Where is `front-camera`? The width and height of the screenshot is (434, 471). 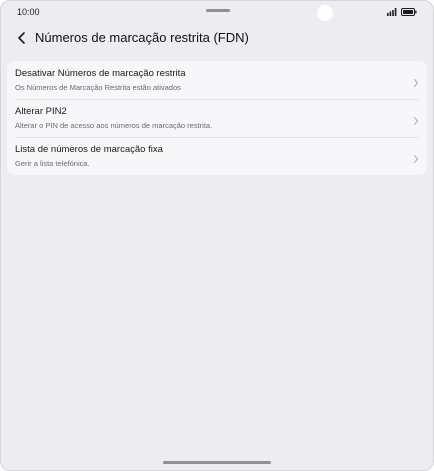 front-camera is located at coordinates (325, 13).